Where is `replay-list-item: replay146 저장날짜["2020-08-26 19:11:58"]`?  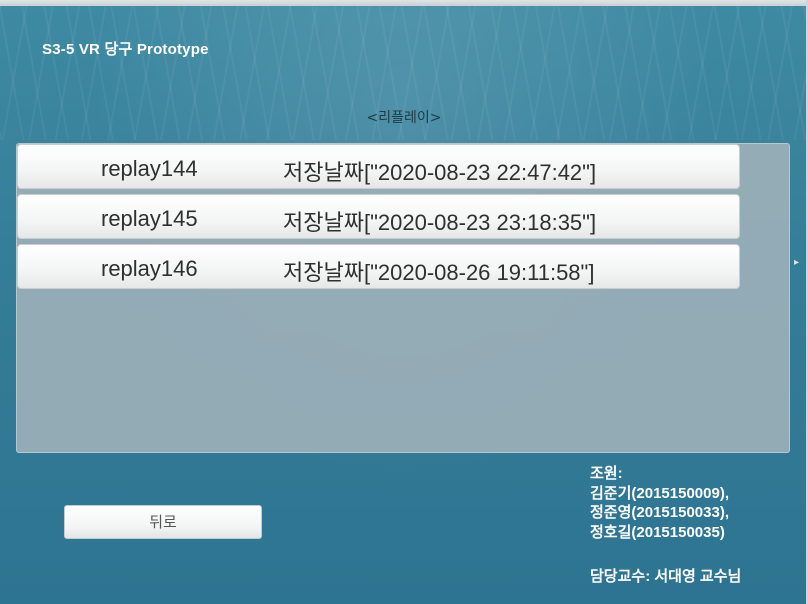 replay-list-item: replay146 저장날짜["2020-08-26 19:11:58"] is located at coordinates (378, 266).